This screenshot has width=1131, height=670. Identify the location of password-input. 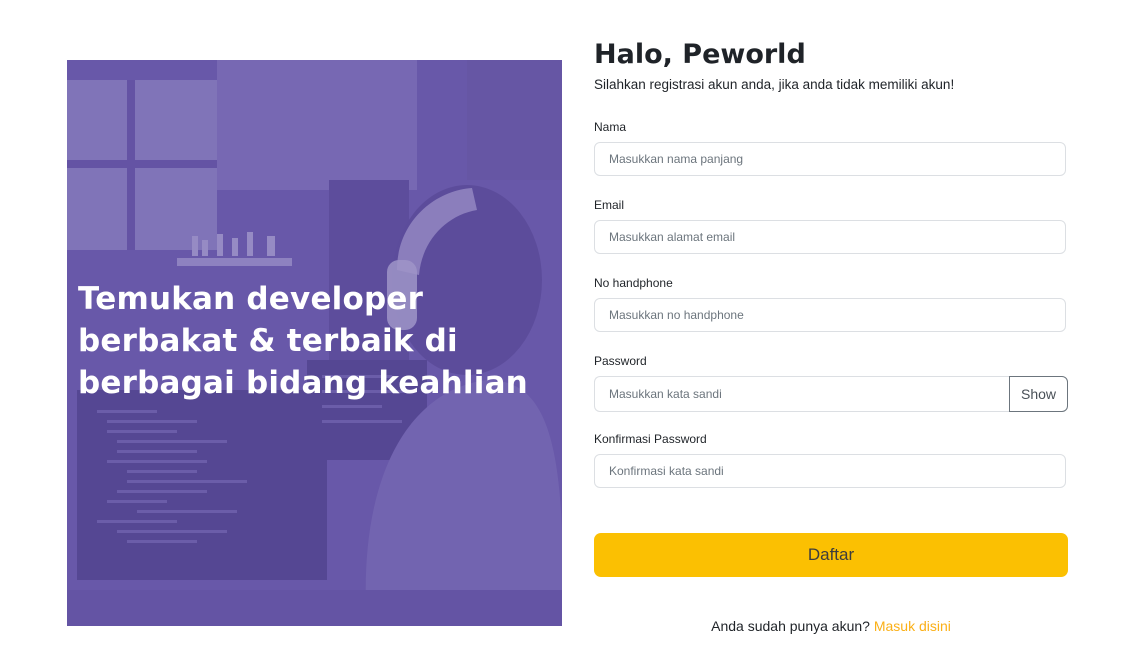
(801, 394).